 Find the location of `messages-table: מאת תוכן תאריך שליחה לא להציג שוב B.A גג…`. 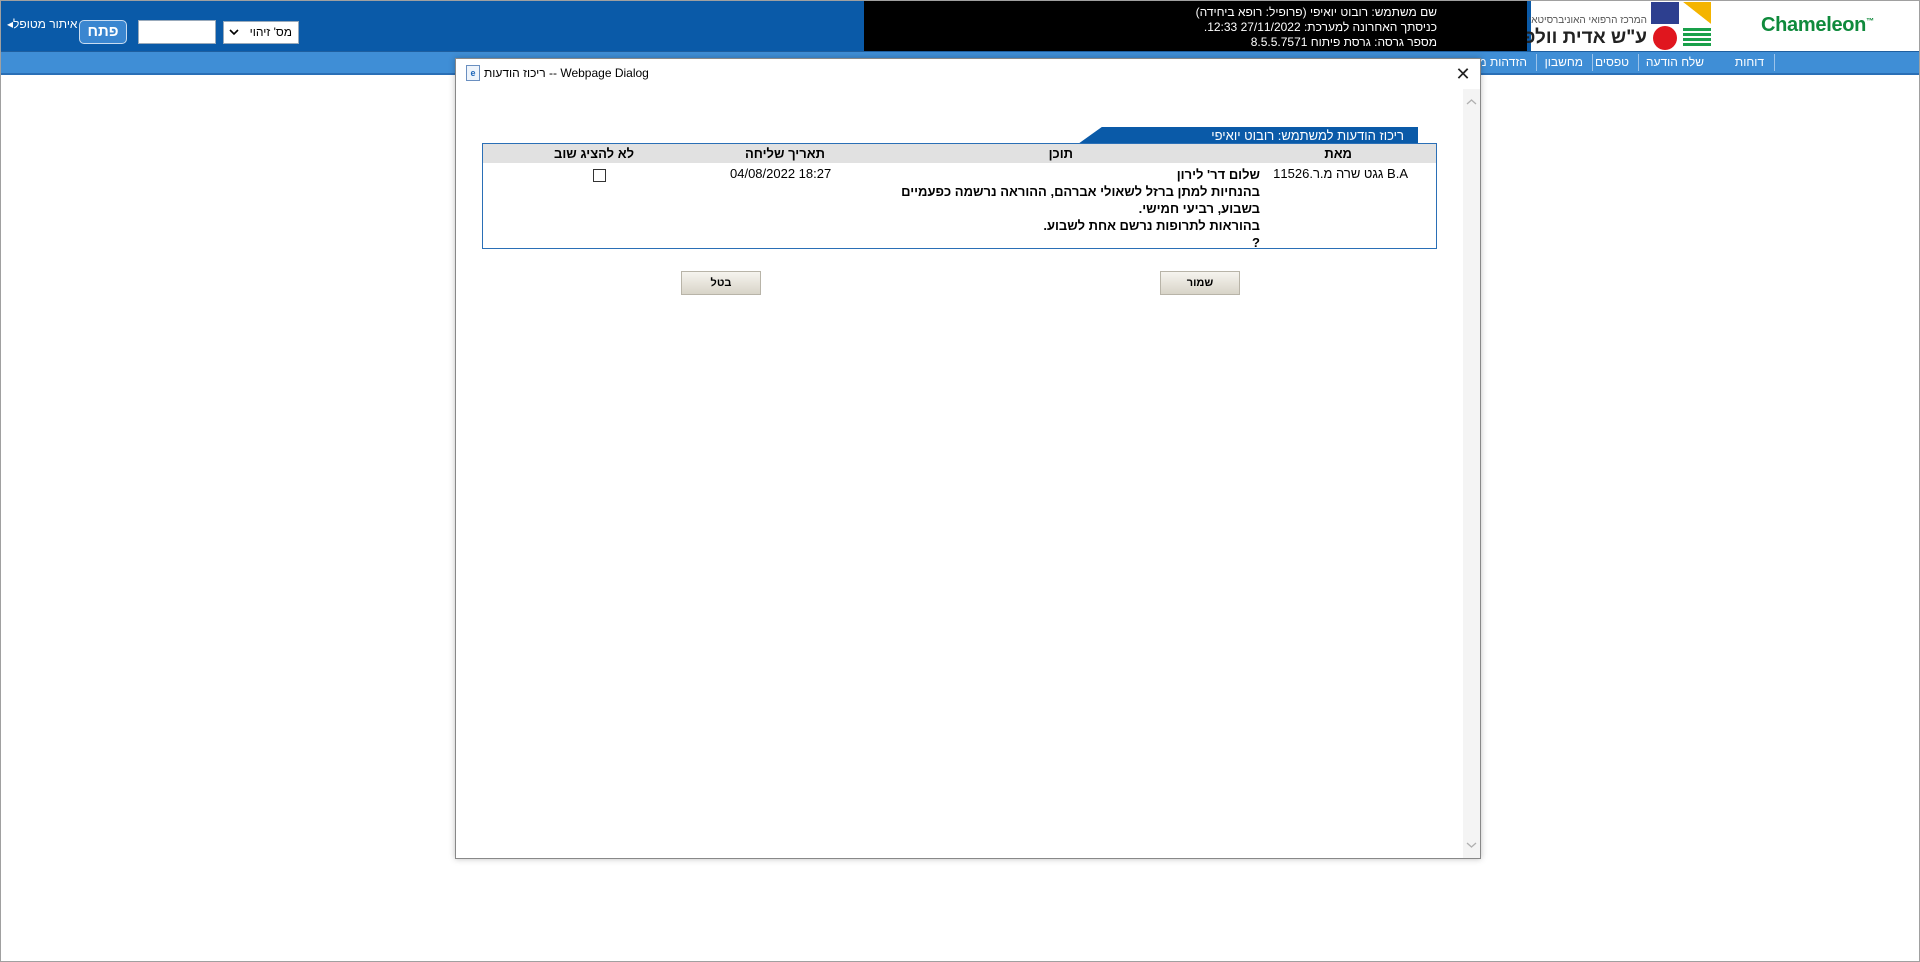

messages-table: מאת תוכן תאריך שליחה לא להציג שוב B.A גג… is located at coordinates (959, 197).